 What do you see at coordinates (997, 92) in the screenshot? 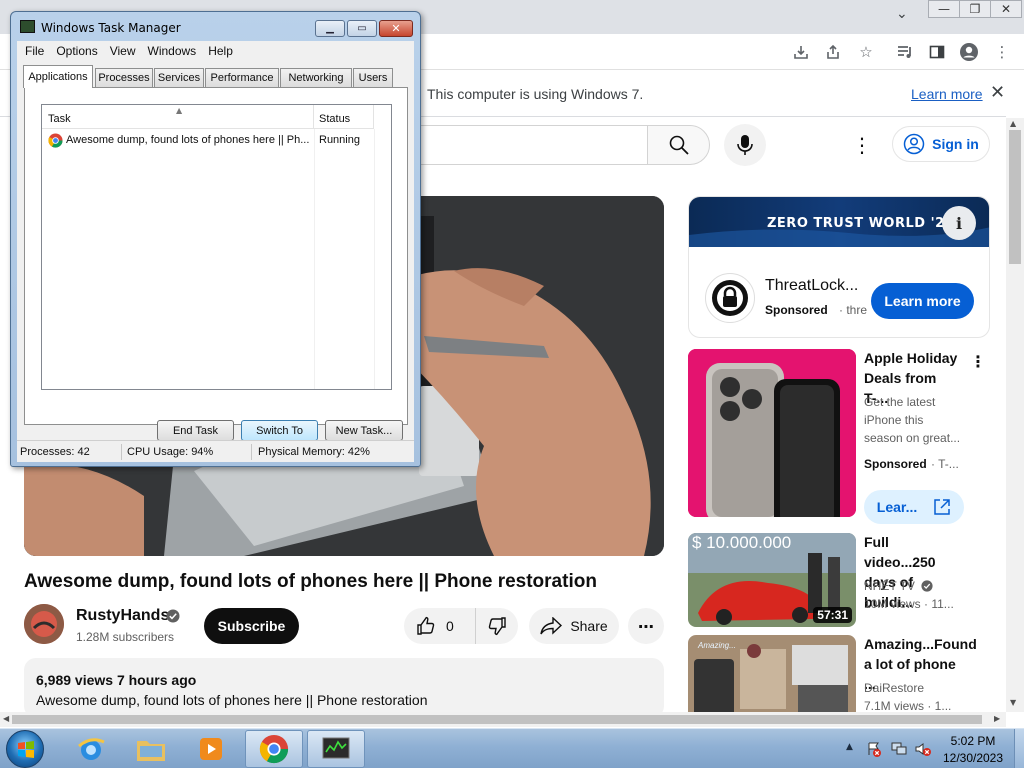
I see `infobar-close-icon: ✕` at bounding box center [997, 92].